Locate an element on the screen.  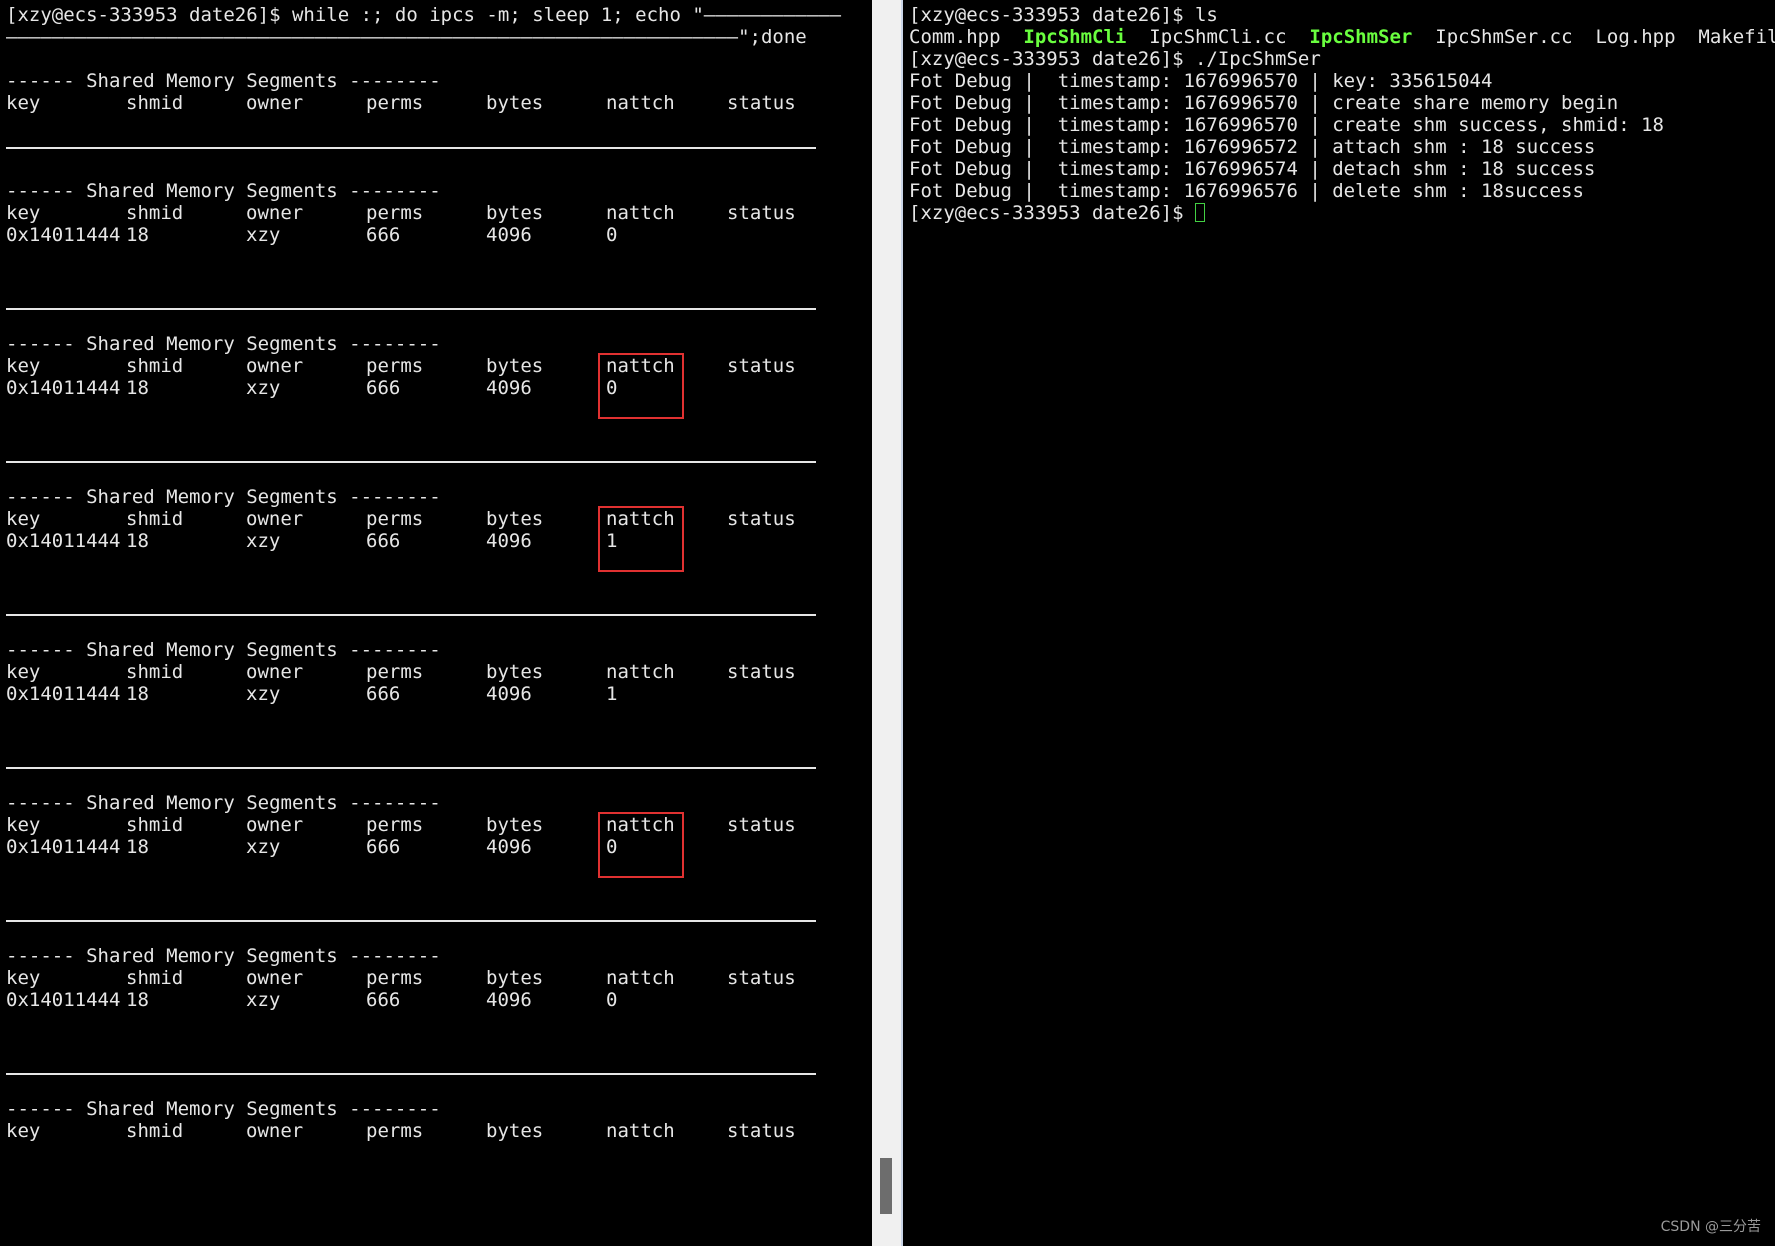
file-name: Comm.hpp is located at coordinates (955, 37).